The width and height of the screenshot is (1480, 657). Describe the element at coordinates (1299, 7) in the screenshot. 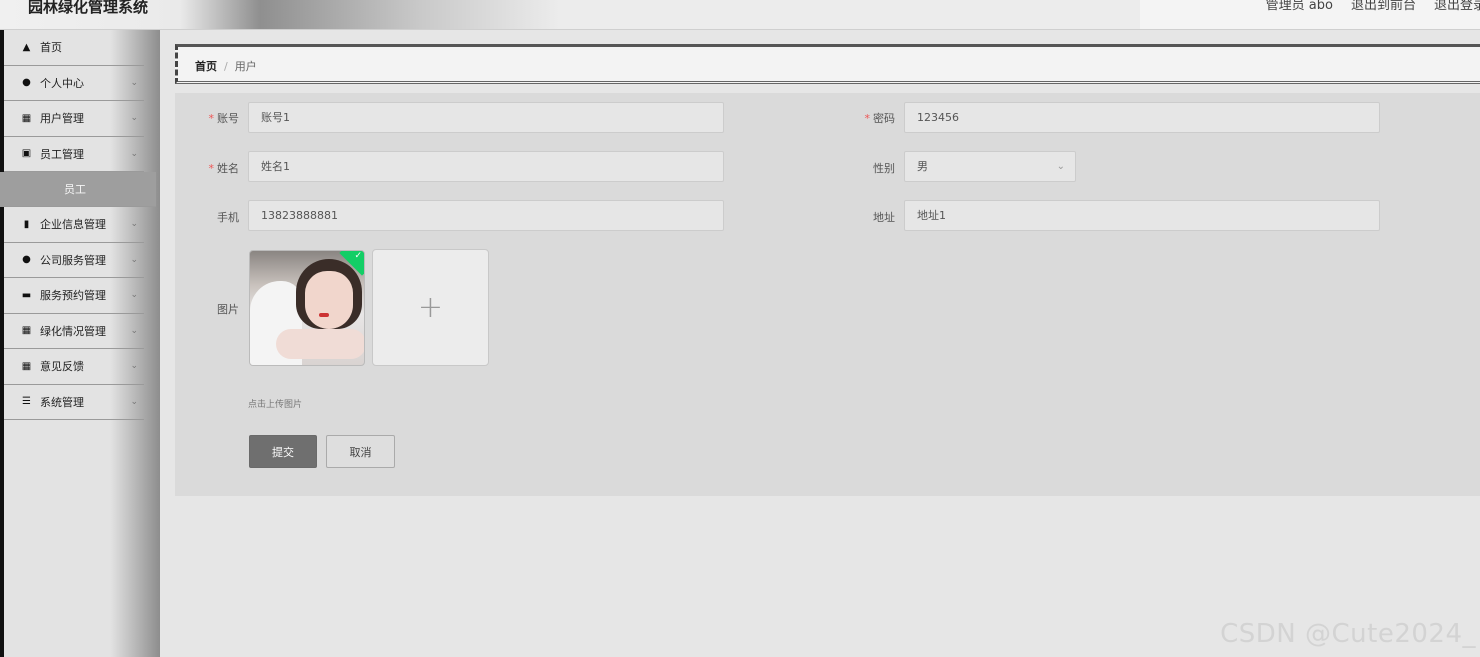

I see `admin-user-link: 管理员 abo` at that location.